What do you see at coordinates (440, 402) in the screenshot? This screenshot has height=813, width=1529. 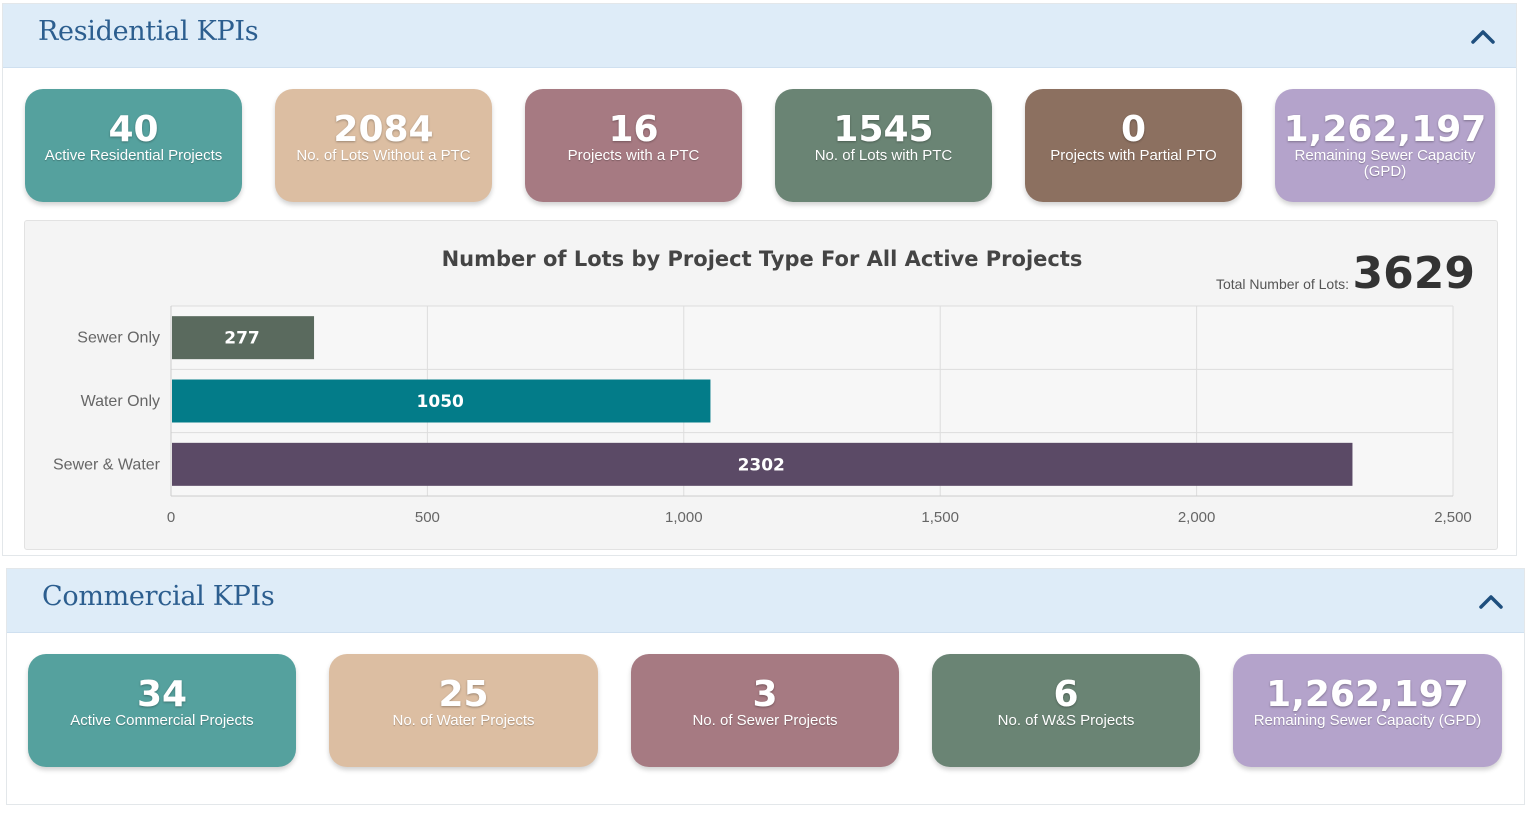 I see `bar-data-label: 1050` at bounding box center [440, 402].